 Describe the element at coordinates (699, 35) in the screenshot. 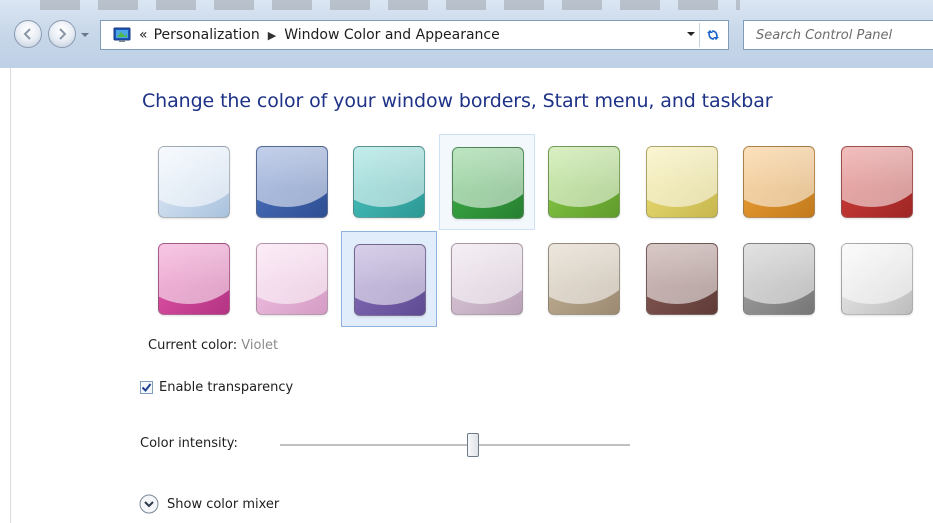

I see `address-divider` at that location.